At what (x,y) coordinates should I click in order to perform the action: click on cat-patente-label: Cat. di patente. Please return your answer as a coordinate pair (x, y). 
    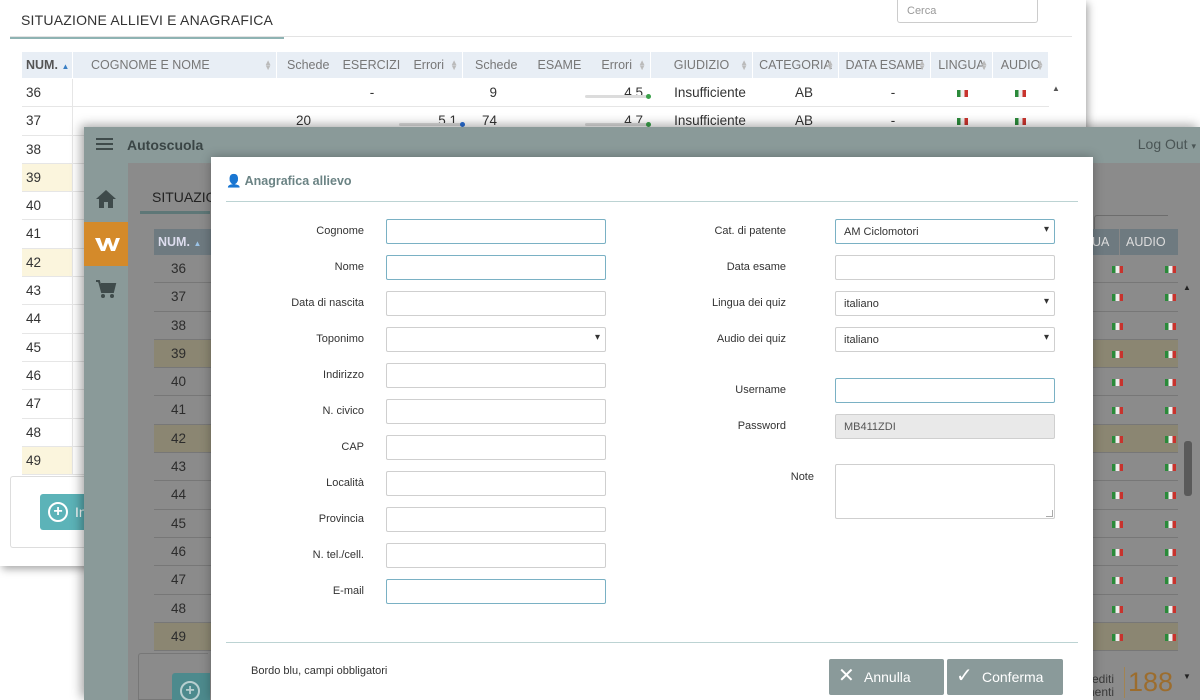
    Looking at the image, I should click on (750, 231).